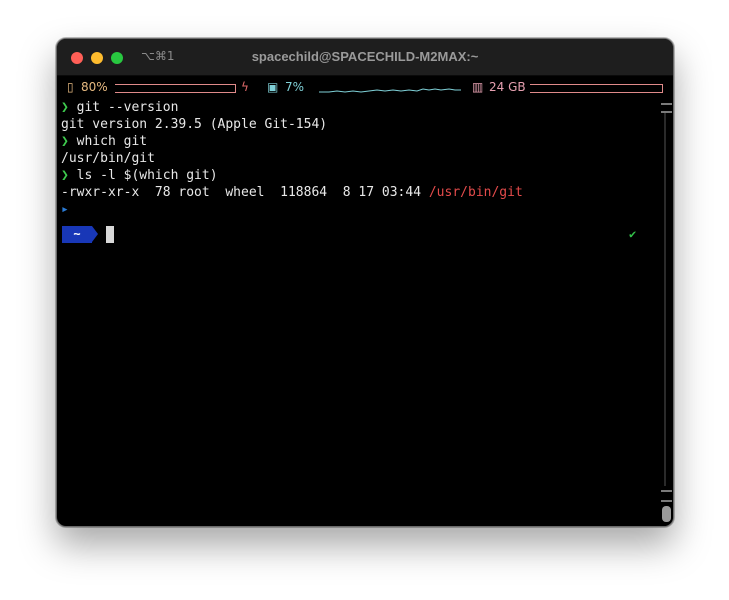  I want to click on scrollbar, so click(666, 312).